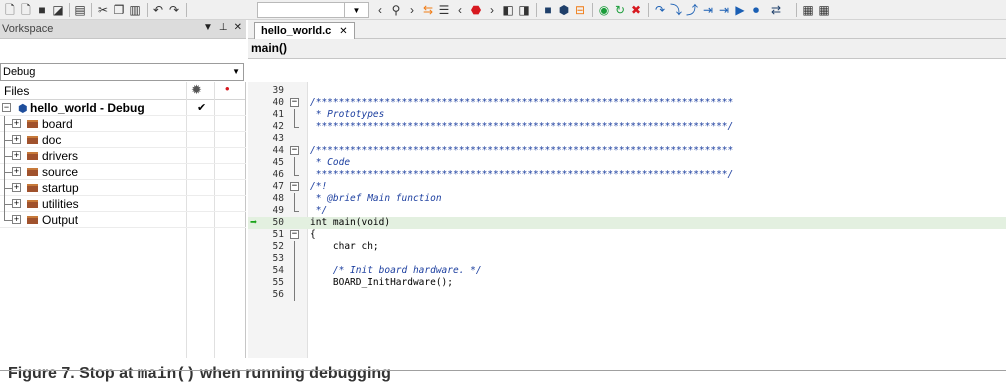 The height and width of the screenshot is (387, 1006). Describe the element at coordinates (604, 10) in the screenshot. I see `make-icon: ◉` at that location.